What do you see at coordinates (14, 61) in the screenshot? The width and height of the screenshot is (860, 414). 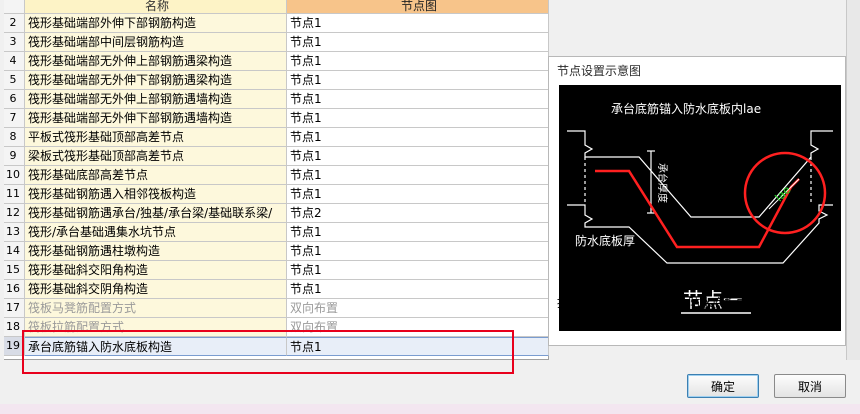 I see `row-index: 4` at bounding box center [14, 61].